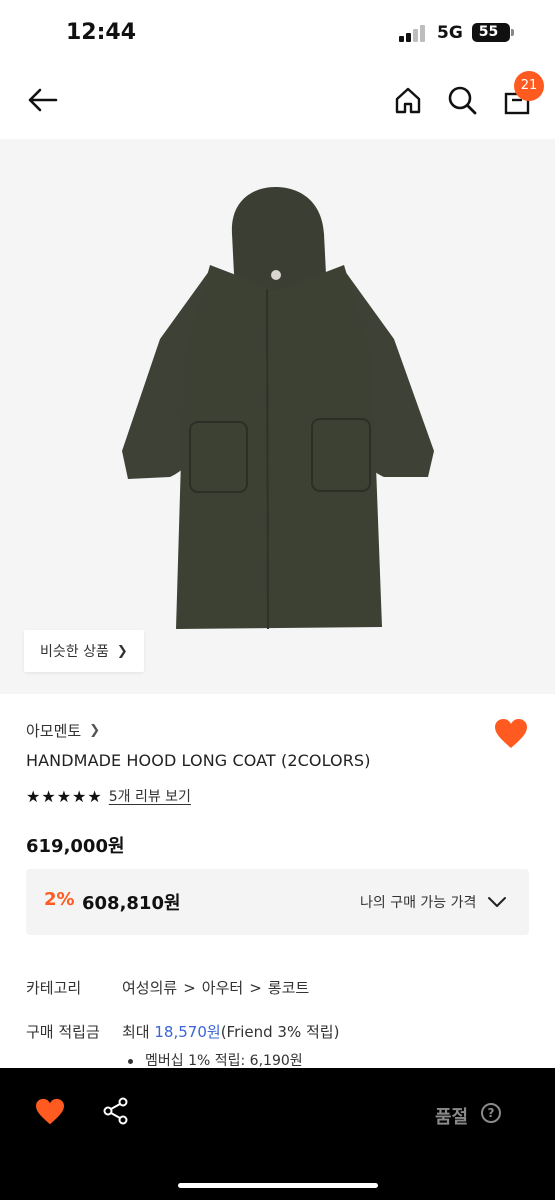 The height and width of the screenshot is (1200, 555). What do you see at coordinates (74, 652) in the screenshot?
I see `similar-products-label: 비슷한 상품` at bounding box center [74, 652].